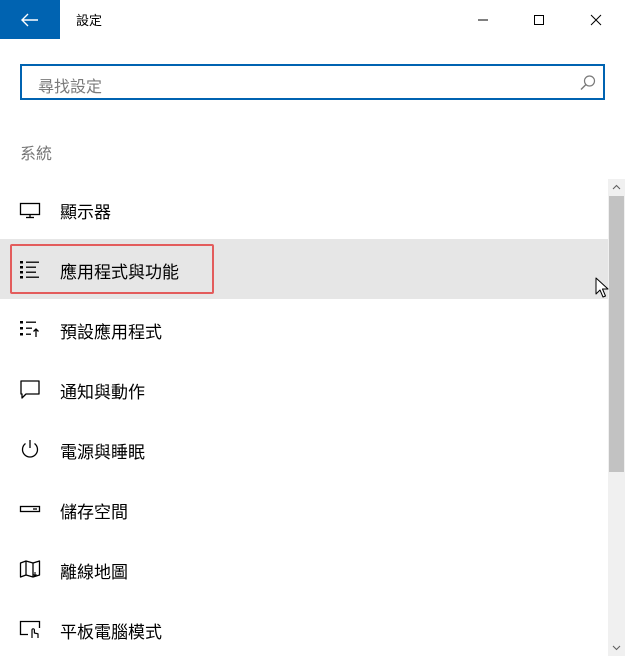 The width and height of the screenshot is (625, 659). Describe the element at coordinates (30, 389) in the screenshot. I see `notification-icon` at that location.